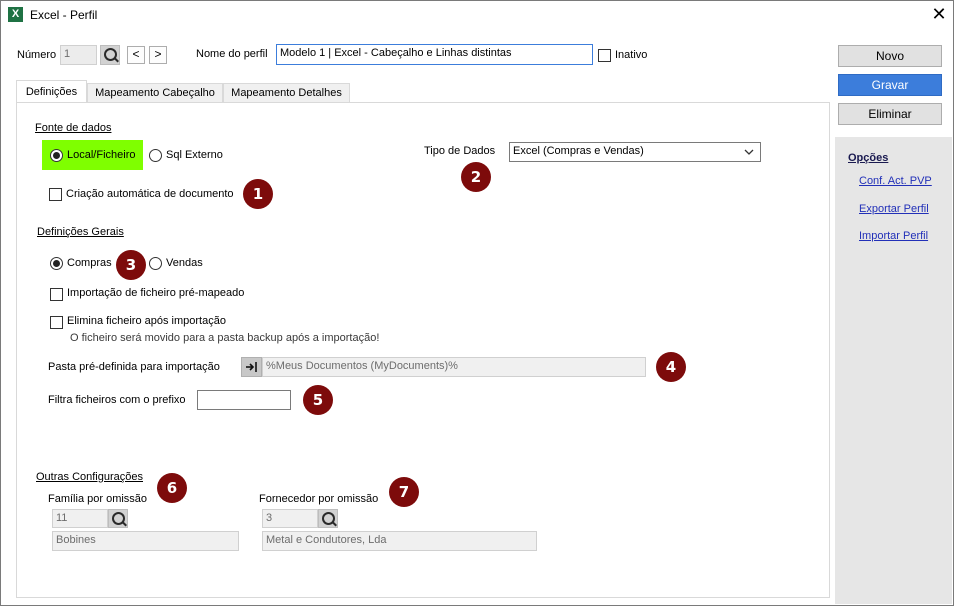  What do you see at coordinates (460, 151) in the screenshot?
I see `tipo-label: Tipo de Dados` at bounding box center [460, 151].